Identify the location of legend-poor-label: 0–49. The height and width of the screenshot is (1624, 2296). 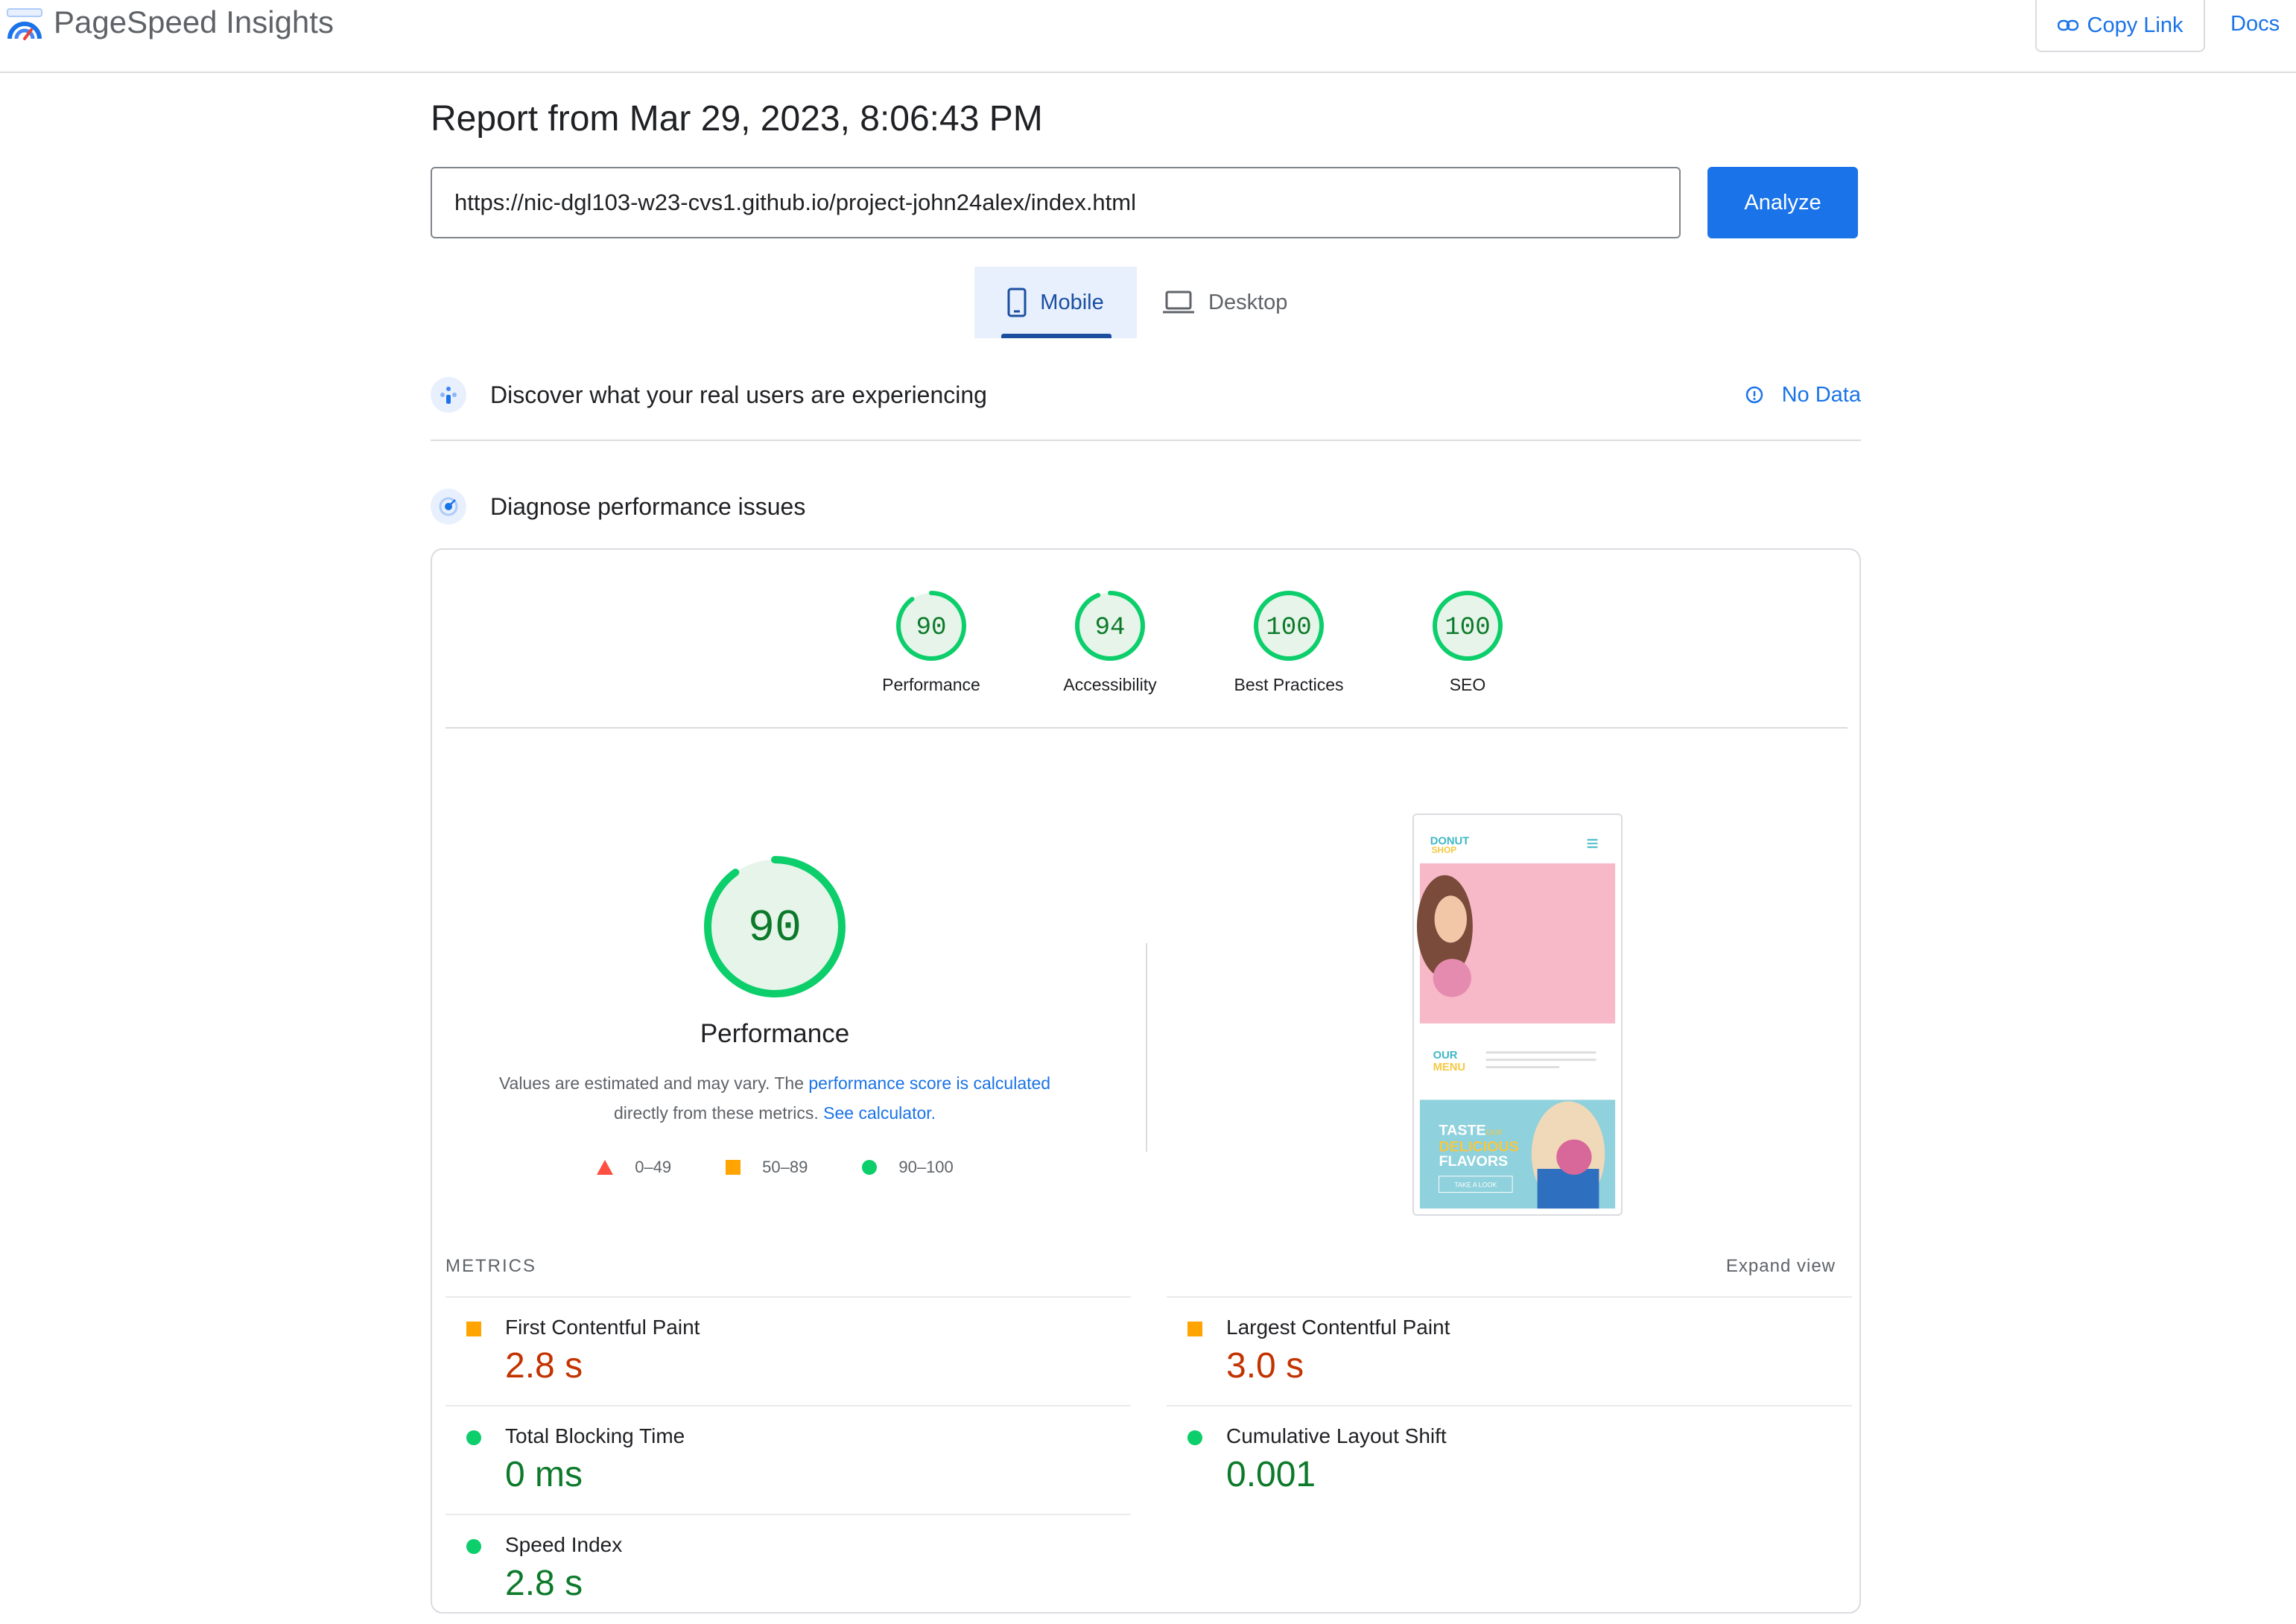
(653, 1167).